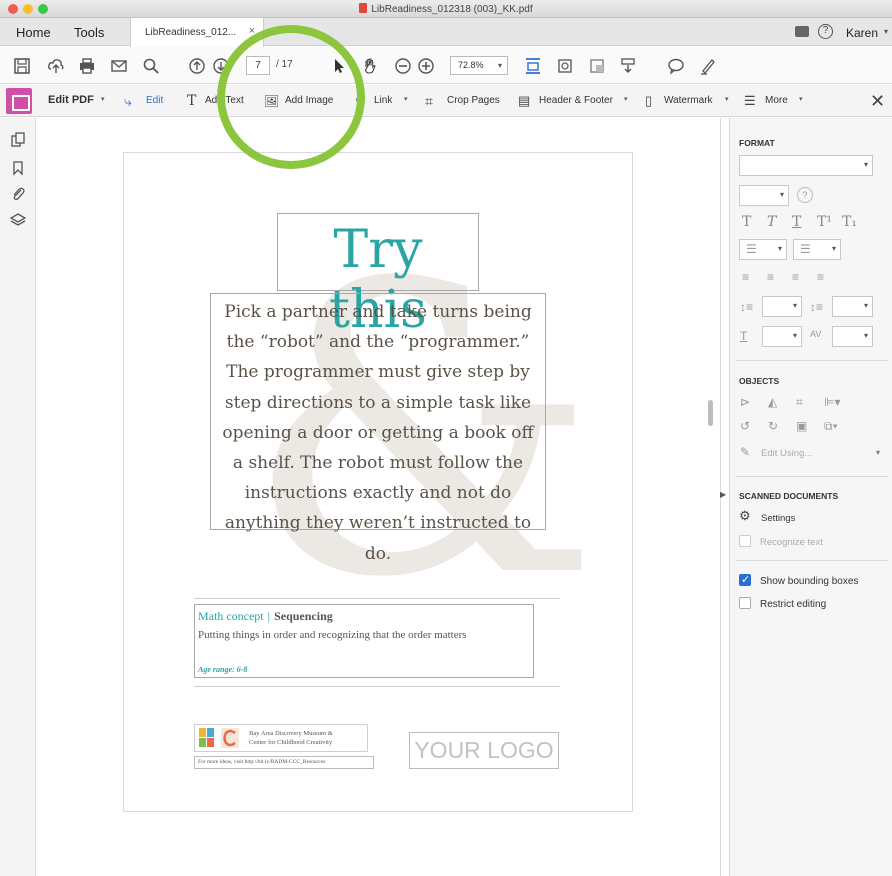  What do you see at coordinates (19, 101) in the screenshot?
I see `edit-pdf-tool-icon` at bounding box center [19, 101].